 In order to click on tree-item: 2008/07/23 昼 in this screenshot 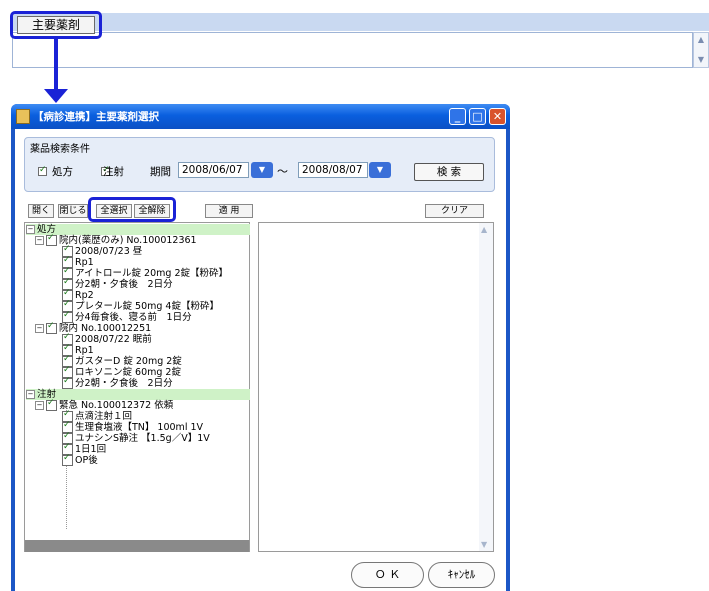, I will do `click(102, 250)`.